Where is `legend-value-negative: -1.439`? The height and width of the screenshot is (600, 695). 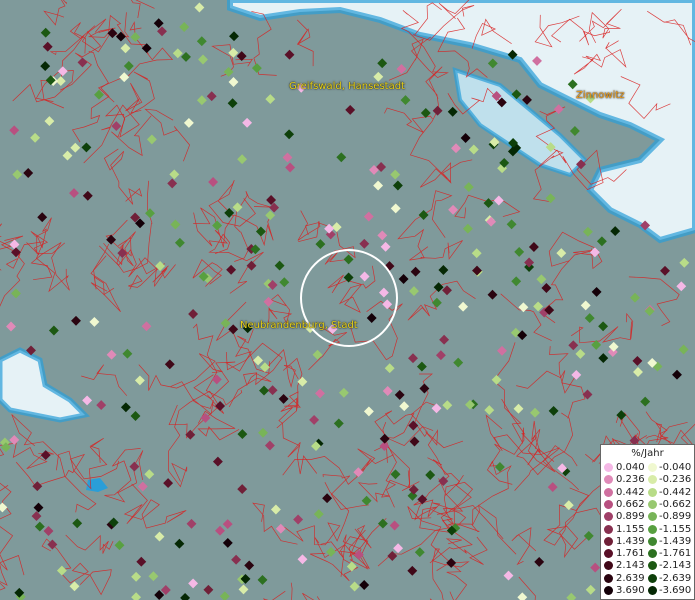
legend-value-negative: -1.439 is located at coordinates (675, 541).